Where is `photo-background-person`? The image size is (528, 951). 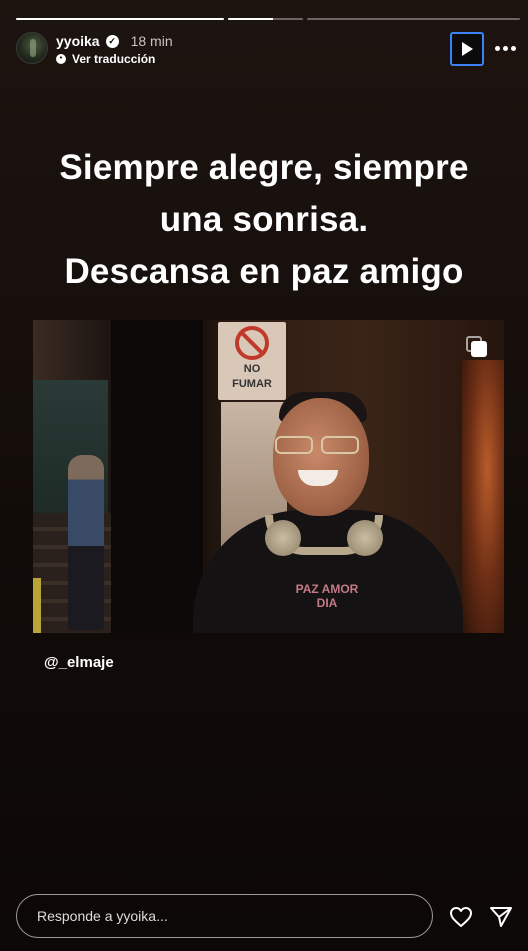 photo-background-person is located at coordinates (86, 542).